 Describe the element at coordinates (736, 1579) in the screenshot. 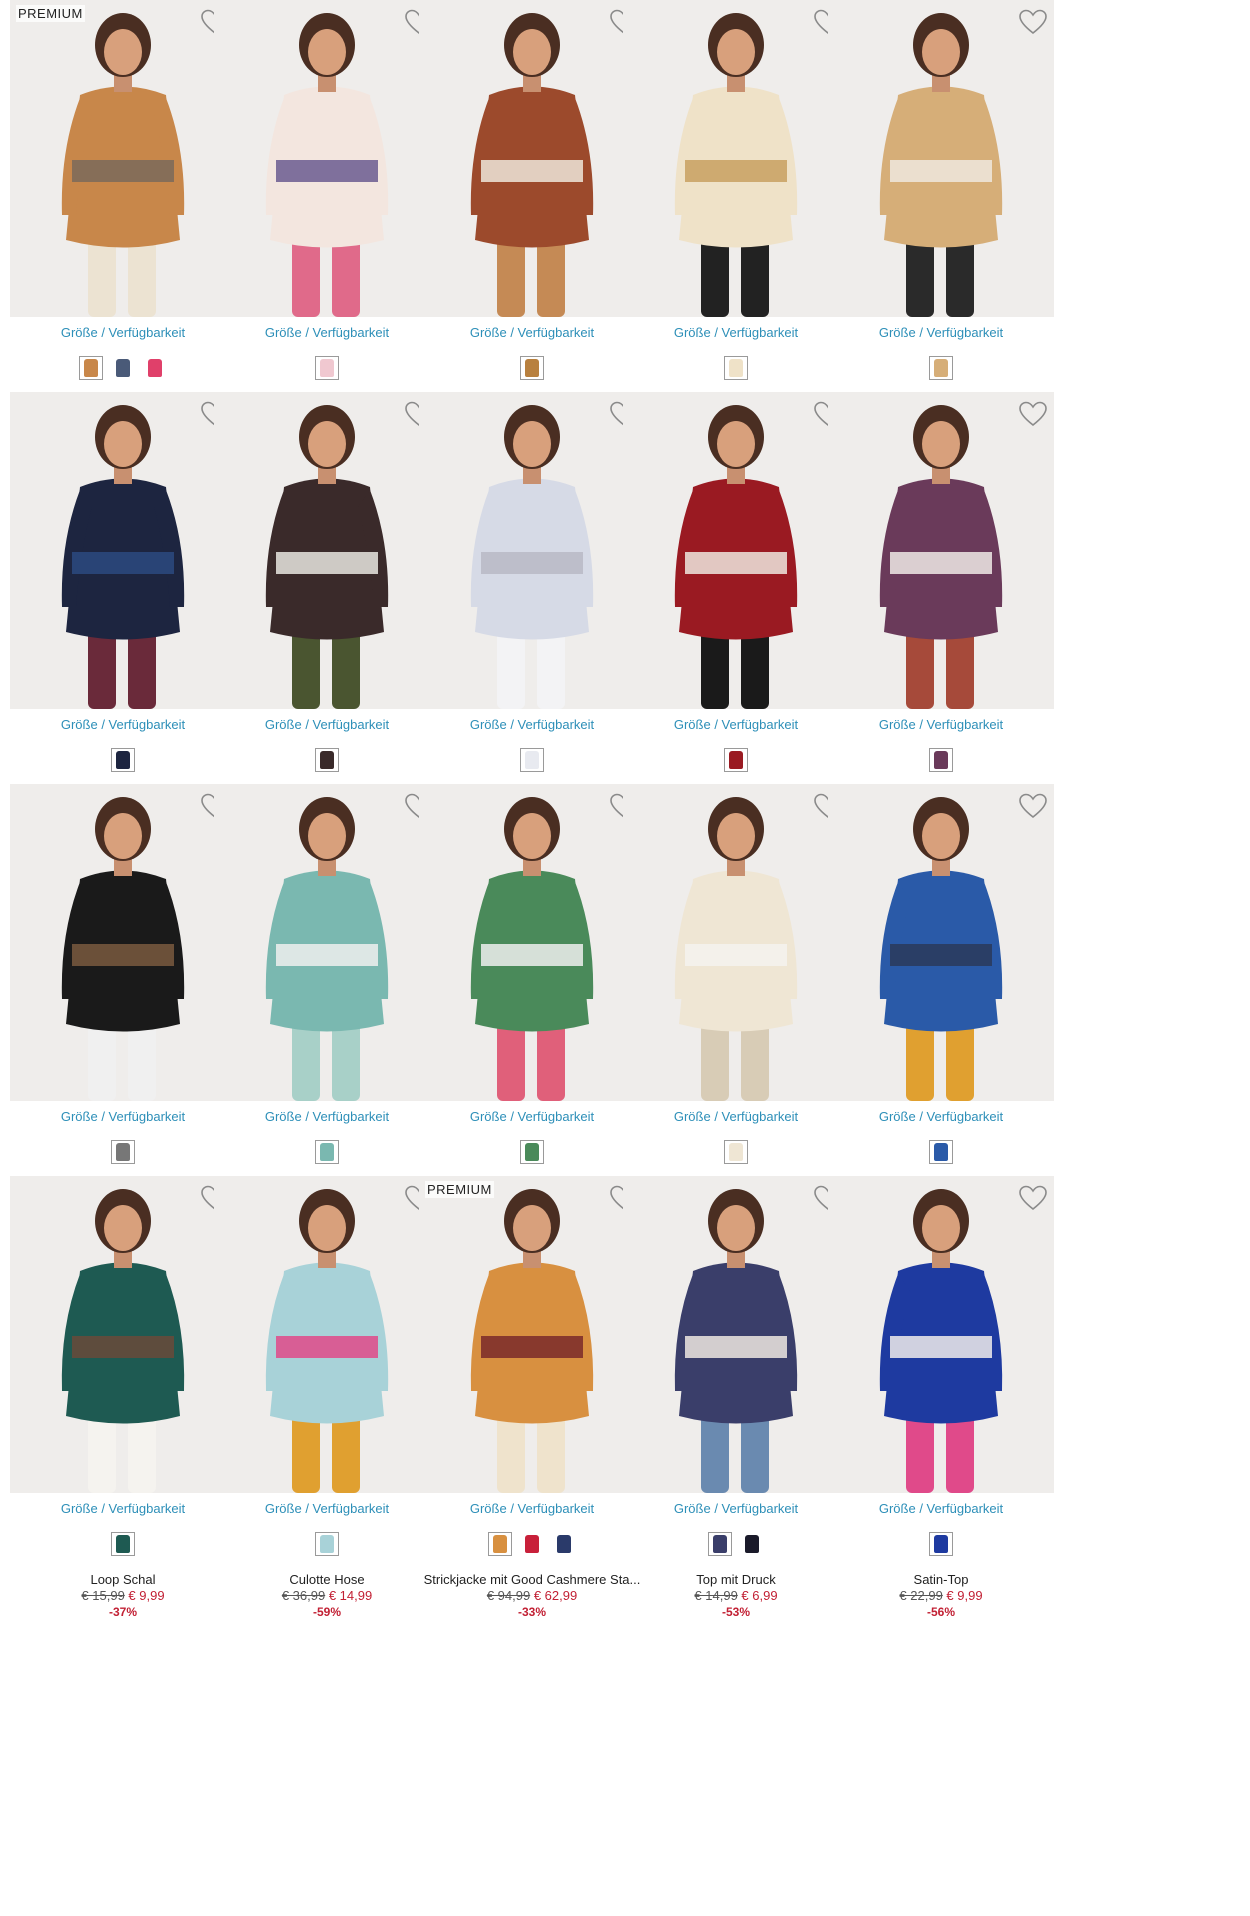

I see `product-name: Top mit Druck` at that location.